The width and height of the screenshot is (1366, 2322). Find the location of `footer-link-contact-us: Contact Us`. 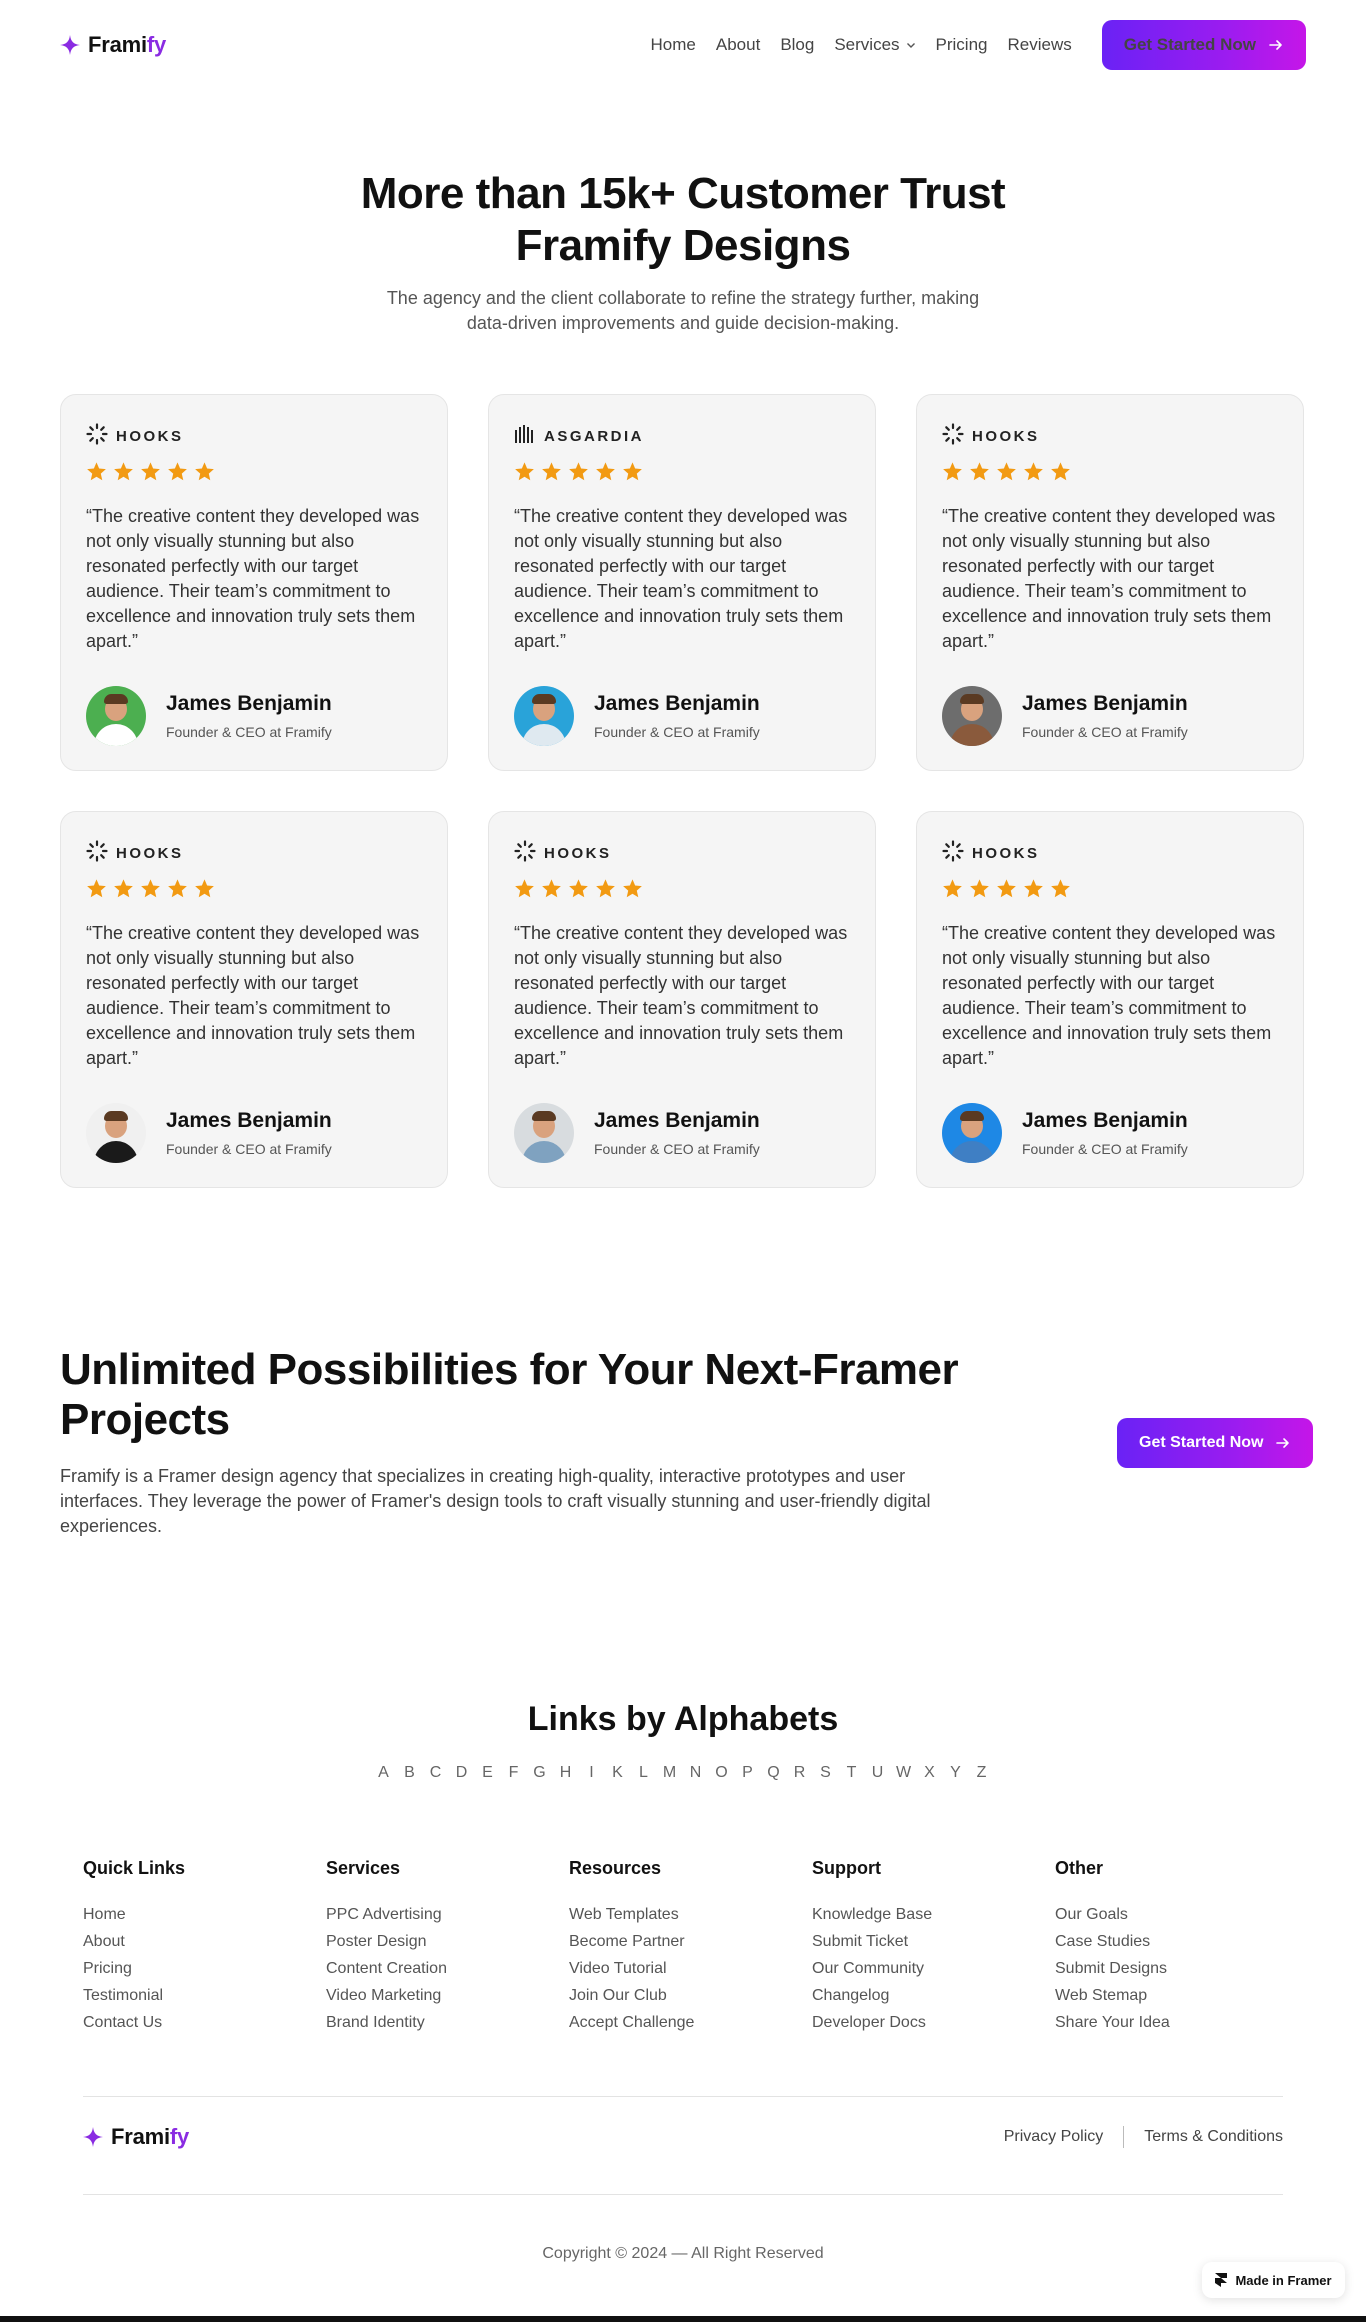

footer-link-contact-us: Contact Us is located at coordinates (204, 2022).